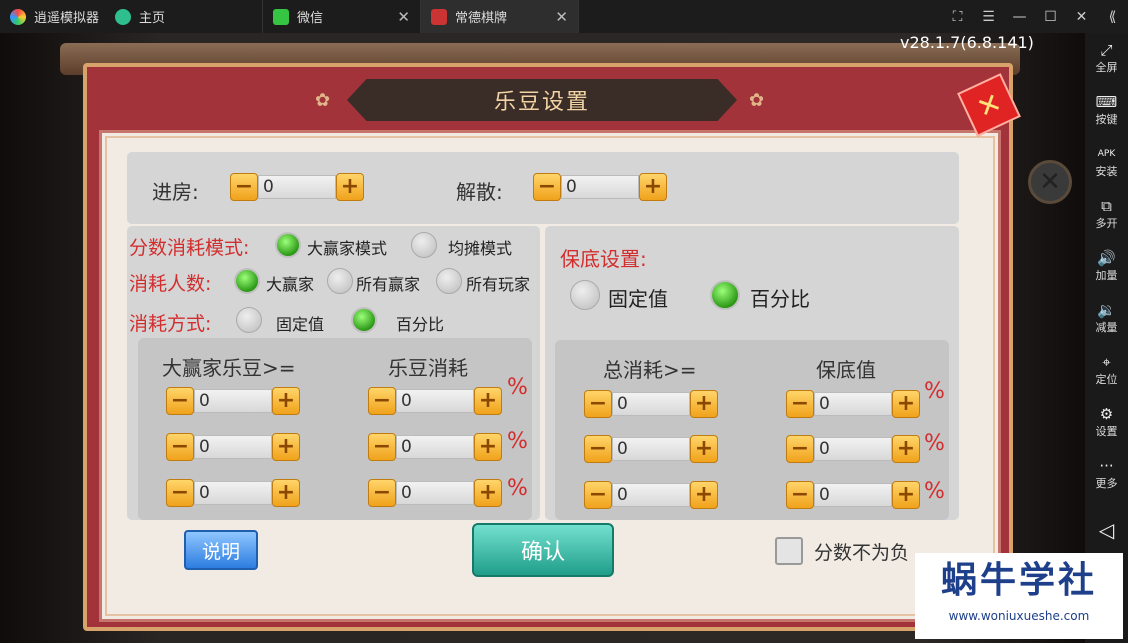 The width and height of the screenshot is (1128, 643). What do you see at coordinates (247, 281) in the screenshot?
I see `radio-bigwinner` at bounding box center [247, 281].